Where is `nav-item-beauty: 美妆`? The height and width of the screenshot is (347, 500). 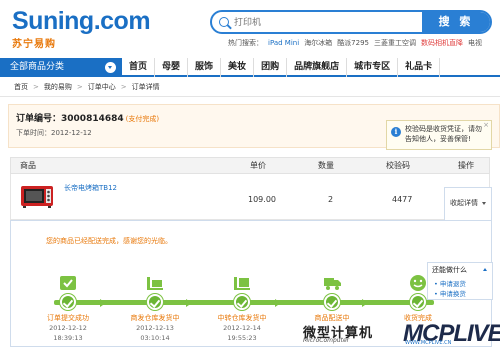
nav-item-beauty: 美妆 is located at coordinates (238, 67).